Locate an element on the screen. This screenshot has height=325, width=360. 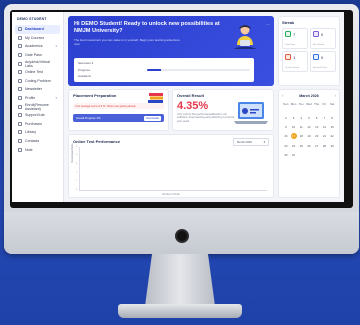
perf-y-label: Percentage/Marks is located at coordinates (72, 153).